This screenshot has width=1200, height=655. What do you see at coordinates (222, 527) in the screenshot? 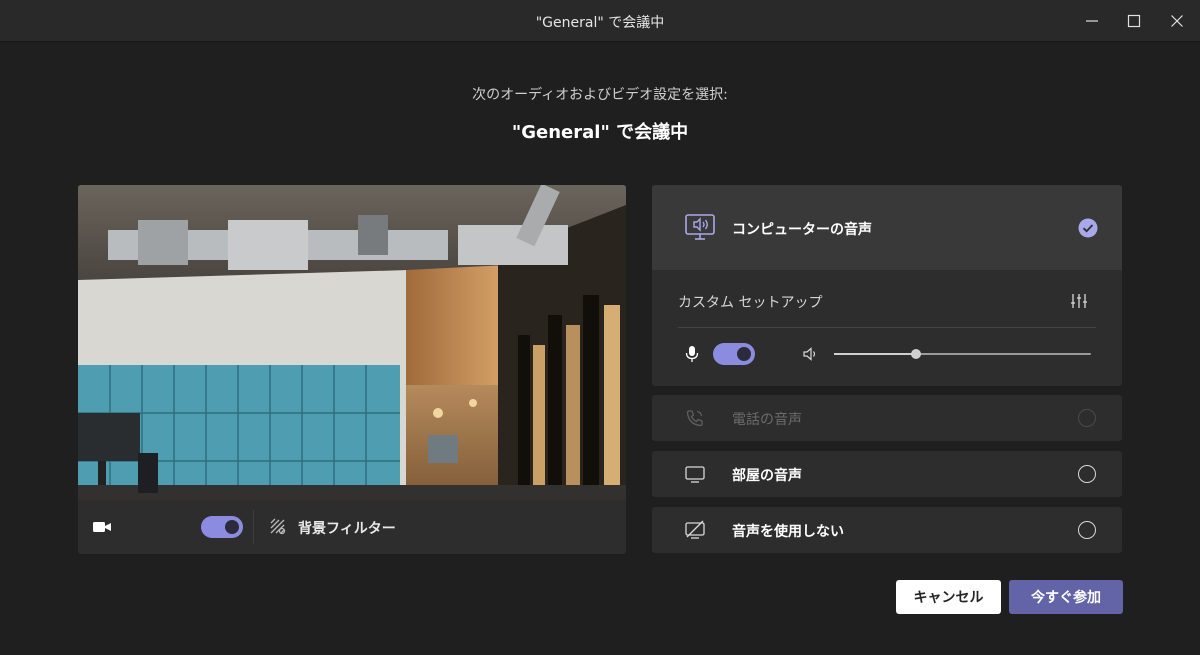
I see `camera-toggle` at bounding box center [222, 527].